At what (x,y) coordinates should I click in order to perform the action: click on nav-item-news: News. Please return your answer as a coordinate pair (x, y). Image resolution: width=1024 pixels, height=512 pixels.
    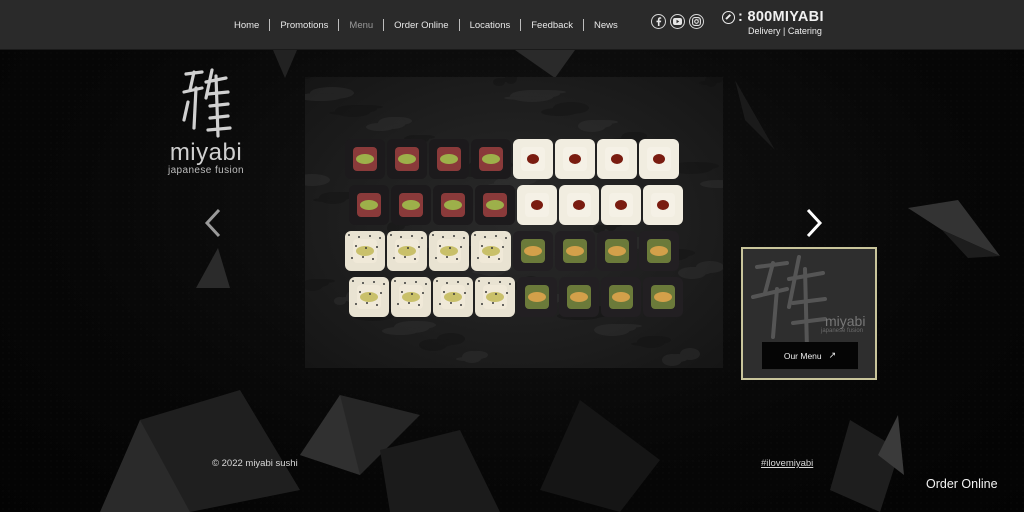
    Looking at the image, I should click on (606, 25).